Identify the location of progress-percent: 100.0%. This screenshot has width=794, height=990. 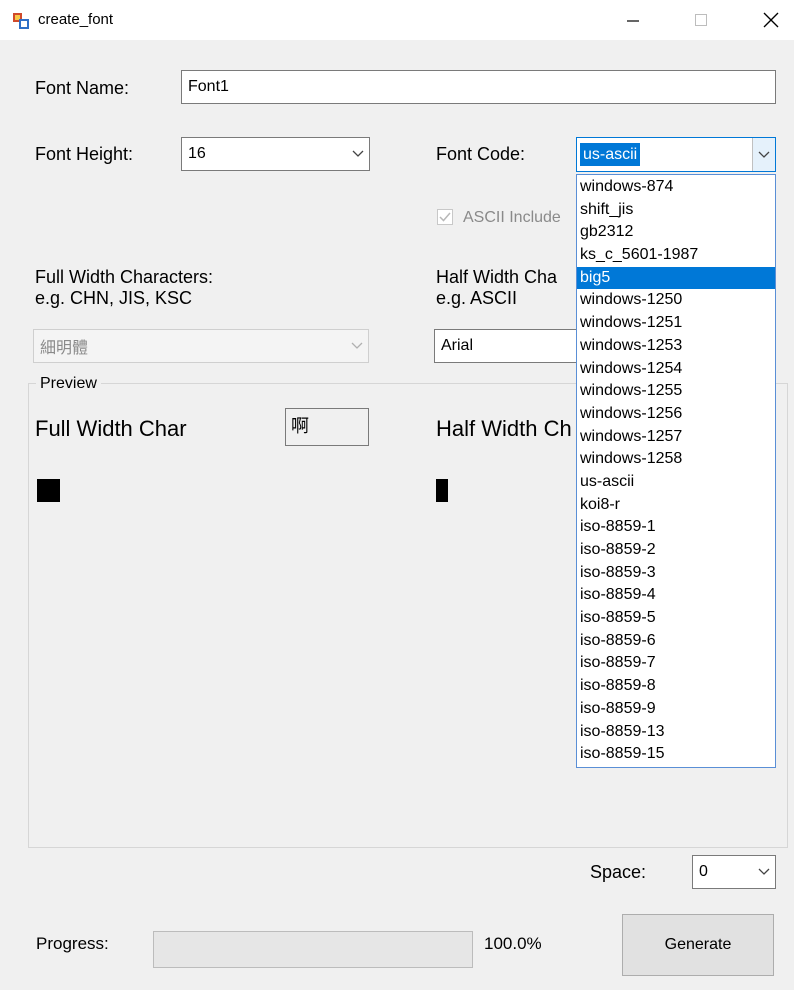
(513, 943).